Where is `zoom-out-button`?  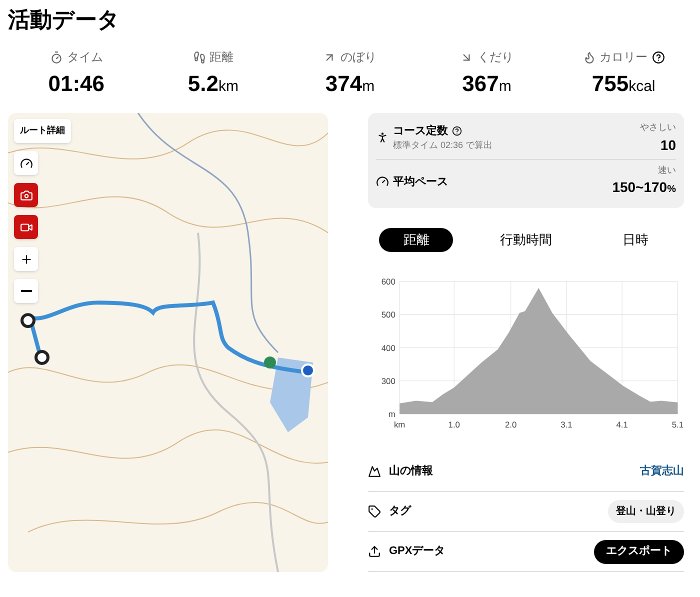 zoom-out-button is located at coordinates (26, 291).